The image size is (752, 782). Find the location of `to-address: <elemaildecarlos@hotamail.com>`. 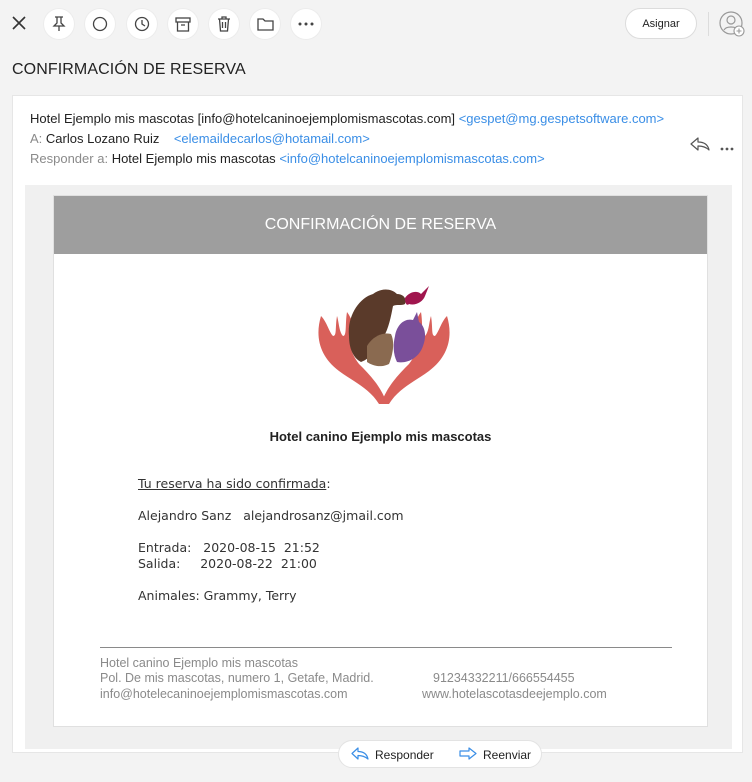

to-address: <elemaildecarlos@hotamail.com> is located at coordinates (272, 138).